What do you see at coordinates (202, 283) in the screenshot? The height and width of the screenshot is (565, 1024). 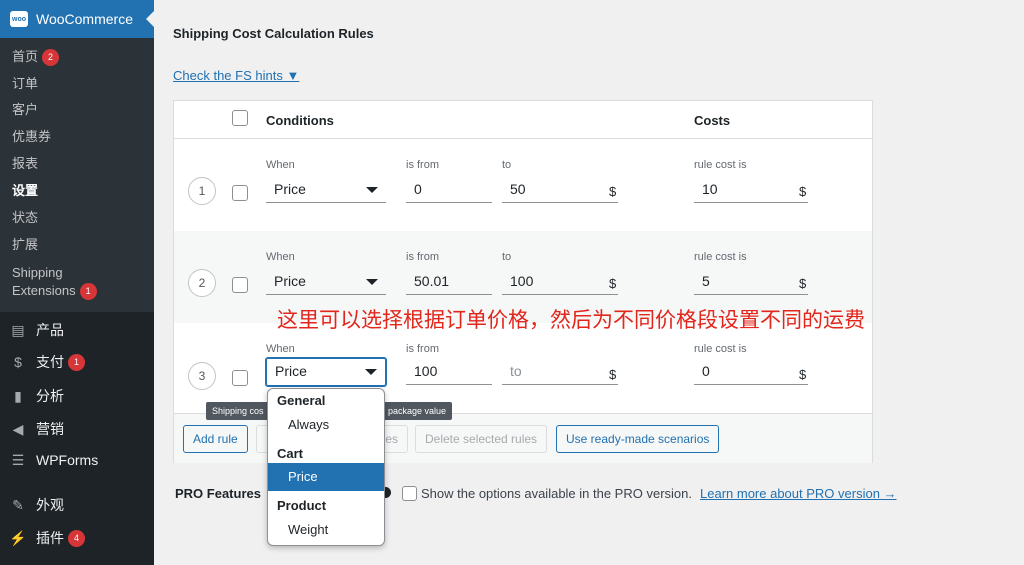 I see `rule-number: 2` at bounding box center [202, 283].